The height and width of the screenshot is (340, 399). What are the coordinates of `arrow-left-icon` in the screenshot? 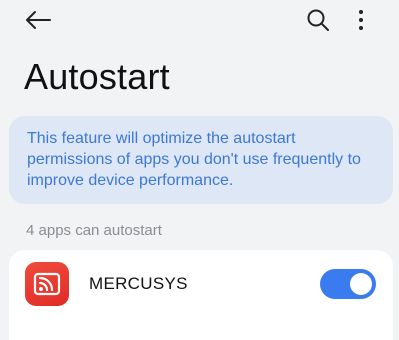 It's located at (38, 20).